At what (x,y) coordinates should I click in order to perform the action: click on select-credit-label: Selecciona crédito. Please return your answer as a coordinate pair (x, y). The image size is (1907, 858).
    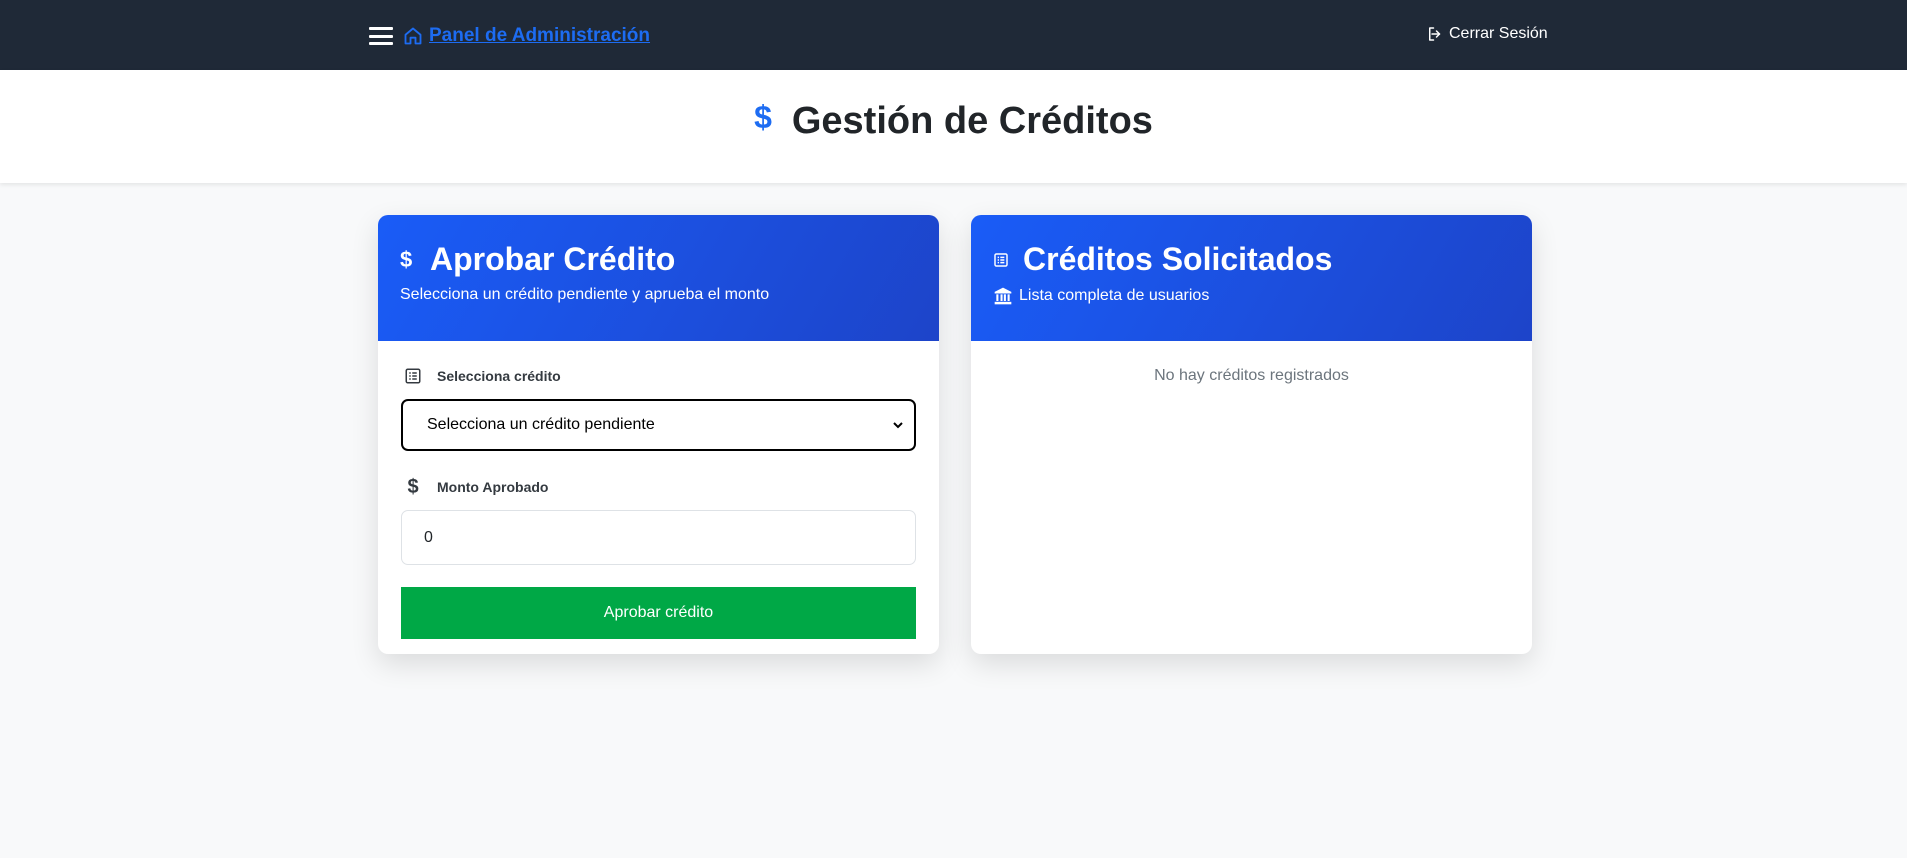
    Looking at the image, I should click on (658, 376).